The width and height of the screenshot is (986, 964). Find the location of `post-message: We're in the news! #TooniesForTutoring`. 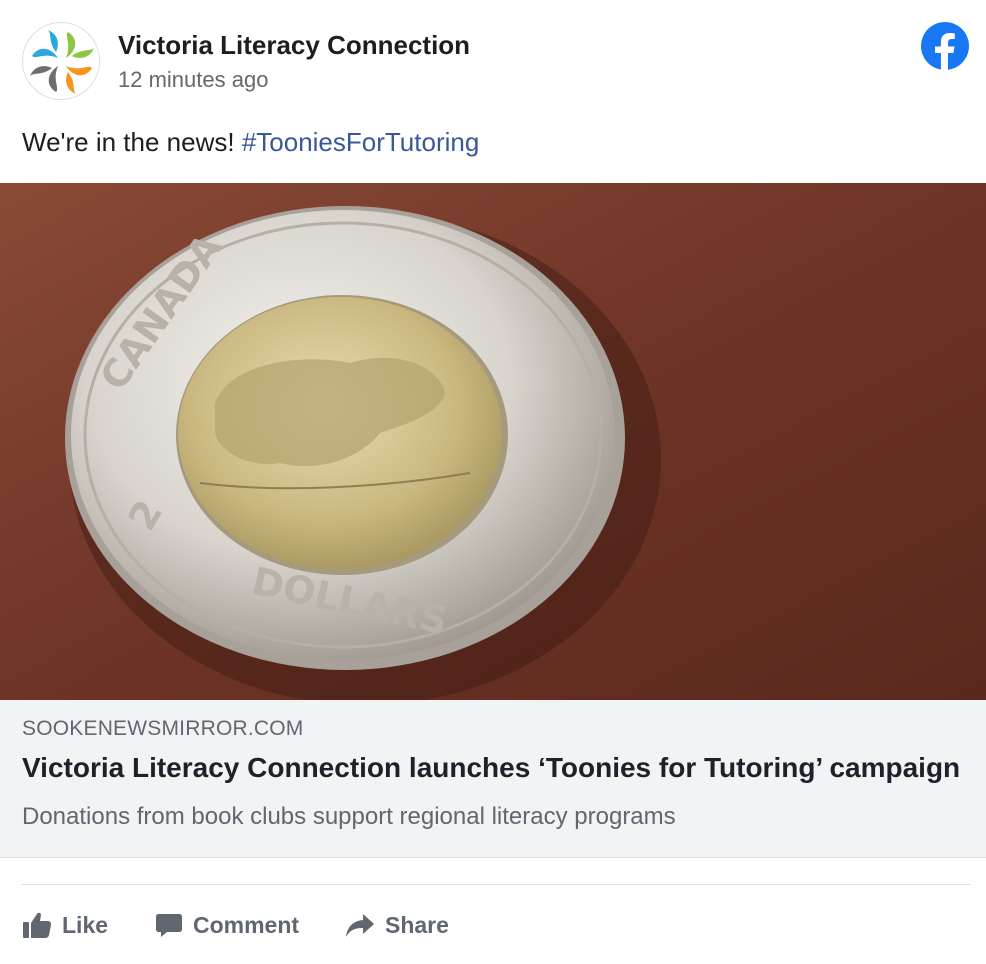

post-message: We're in the news! #TooniesForTutoring is located at coordinates (250, 142).